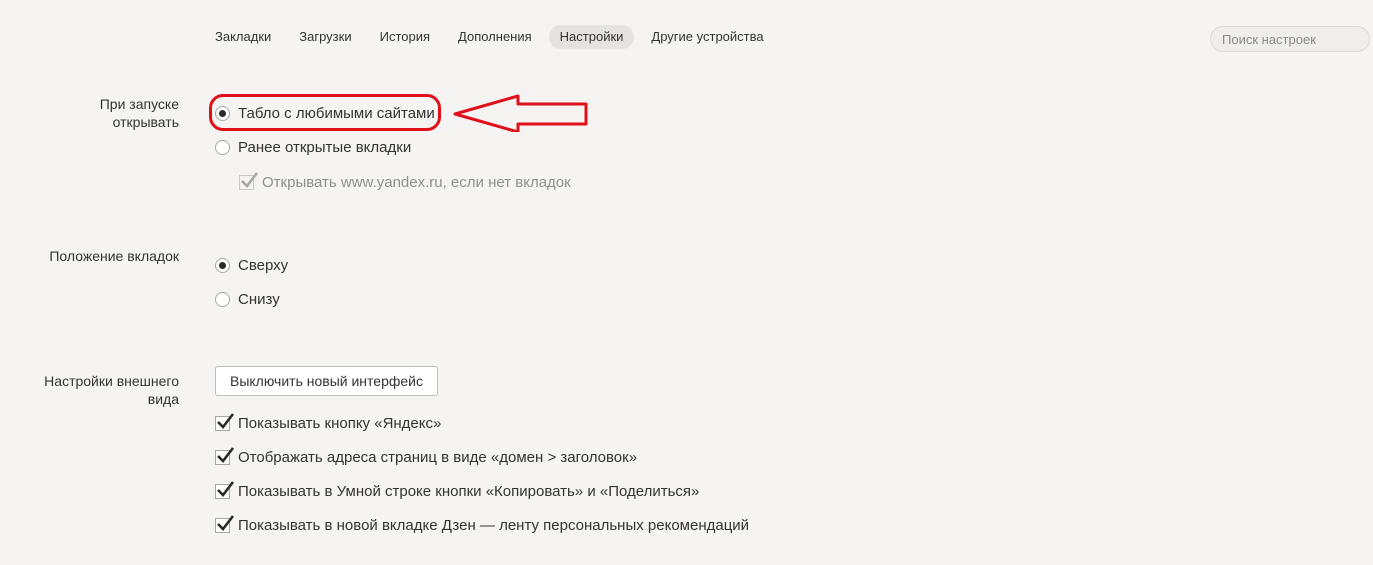 Image resolution: width=1373 pixels, height=565 pixels. What do you see at coordinates (145, 122) in the screenshot?
I see `startup-label-line2: открывать` at bounding box center [145, 122].